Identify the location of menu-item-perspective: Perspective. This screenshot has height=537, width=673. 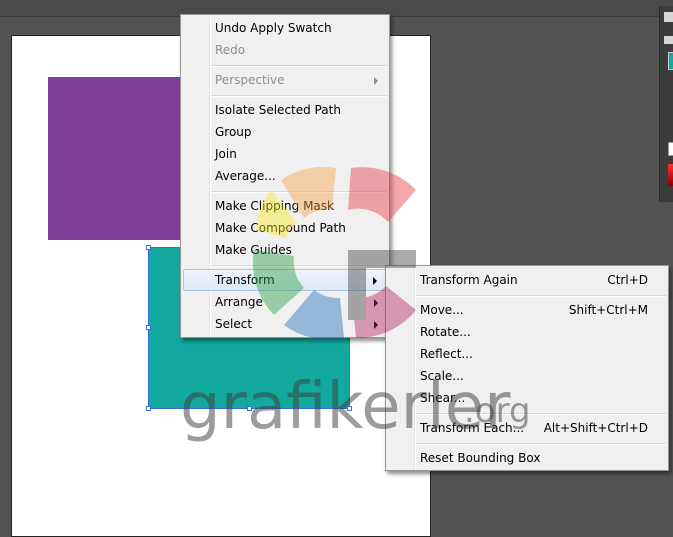
(285, 80).